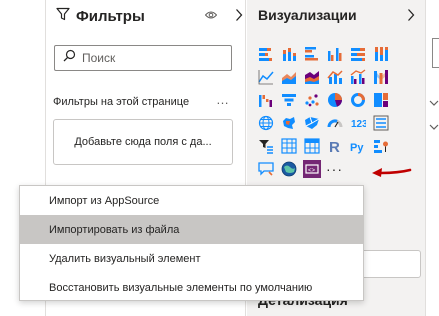 This screenshot has height=316, width=439. Describe the element at coordinates (265, 76) in the screenshot. I see `line-chart-icon` at that location.